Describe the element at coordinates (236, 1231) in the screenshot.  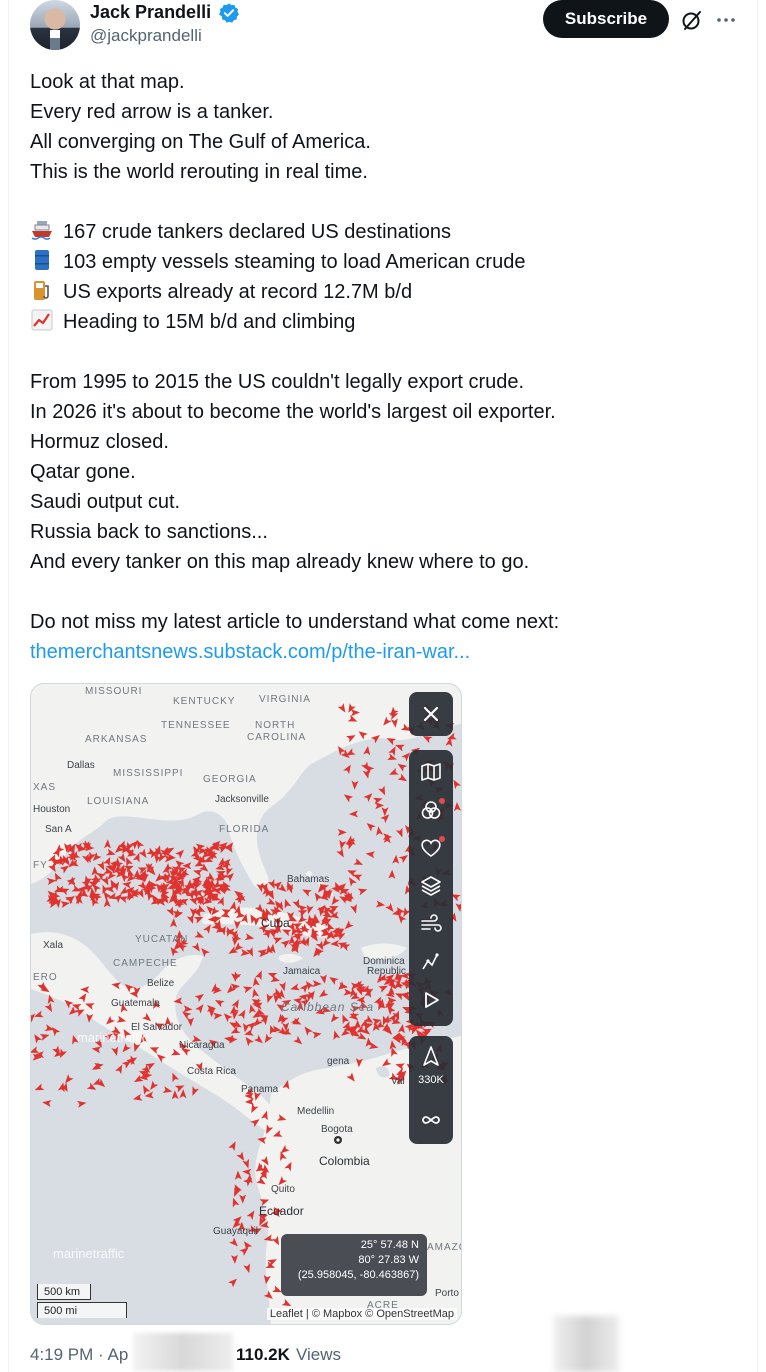
I see `map-label: Guayaquil` at that location.